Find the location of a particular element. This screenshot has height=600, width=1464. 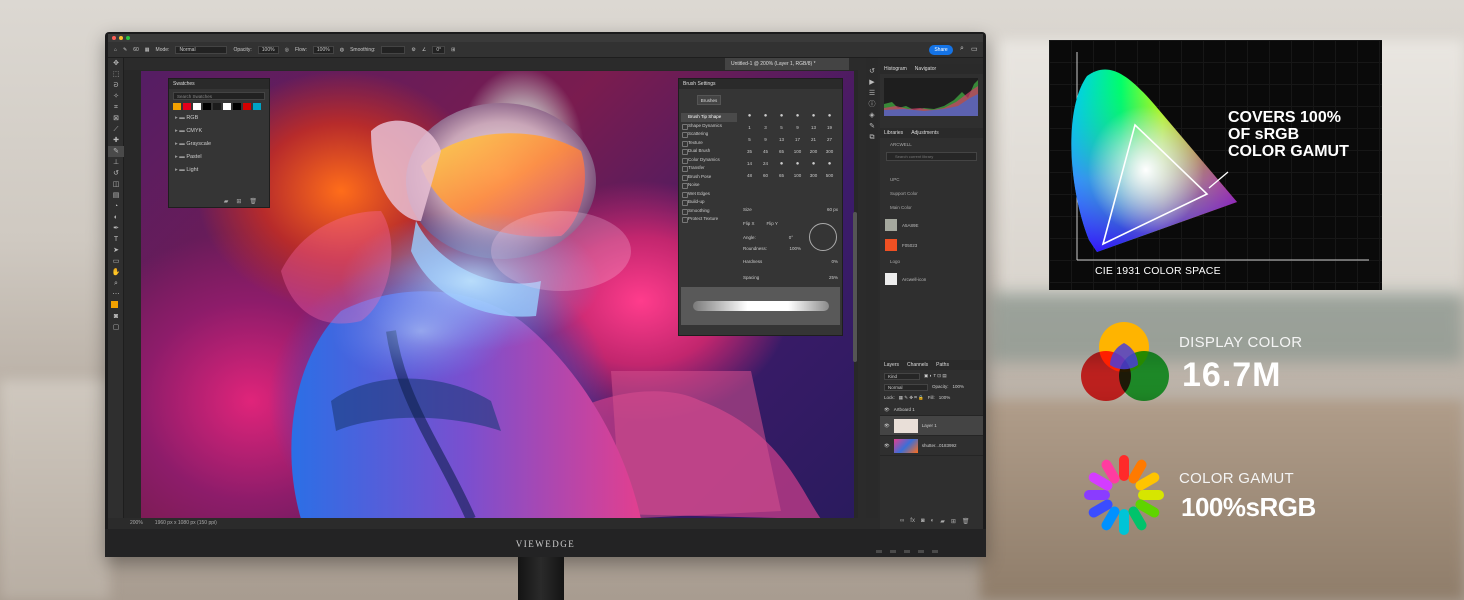

brush-option-item: Transfer is located at coordinates (709, 168).